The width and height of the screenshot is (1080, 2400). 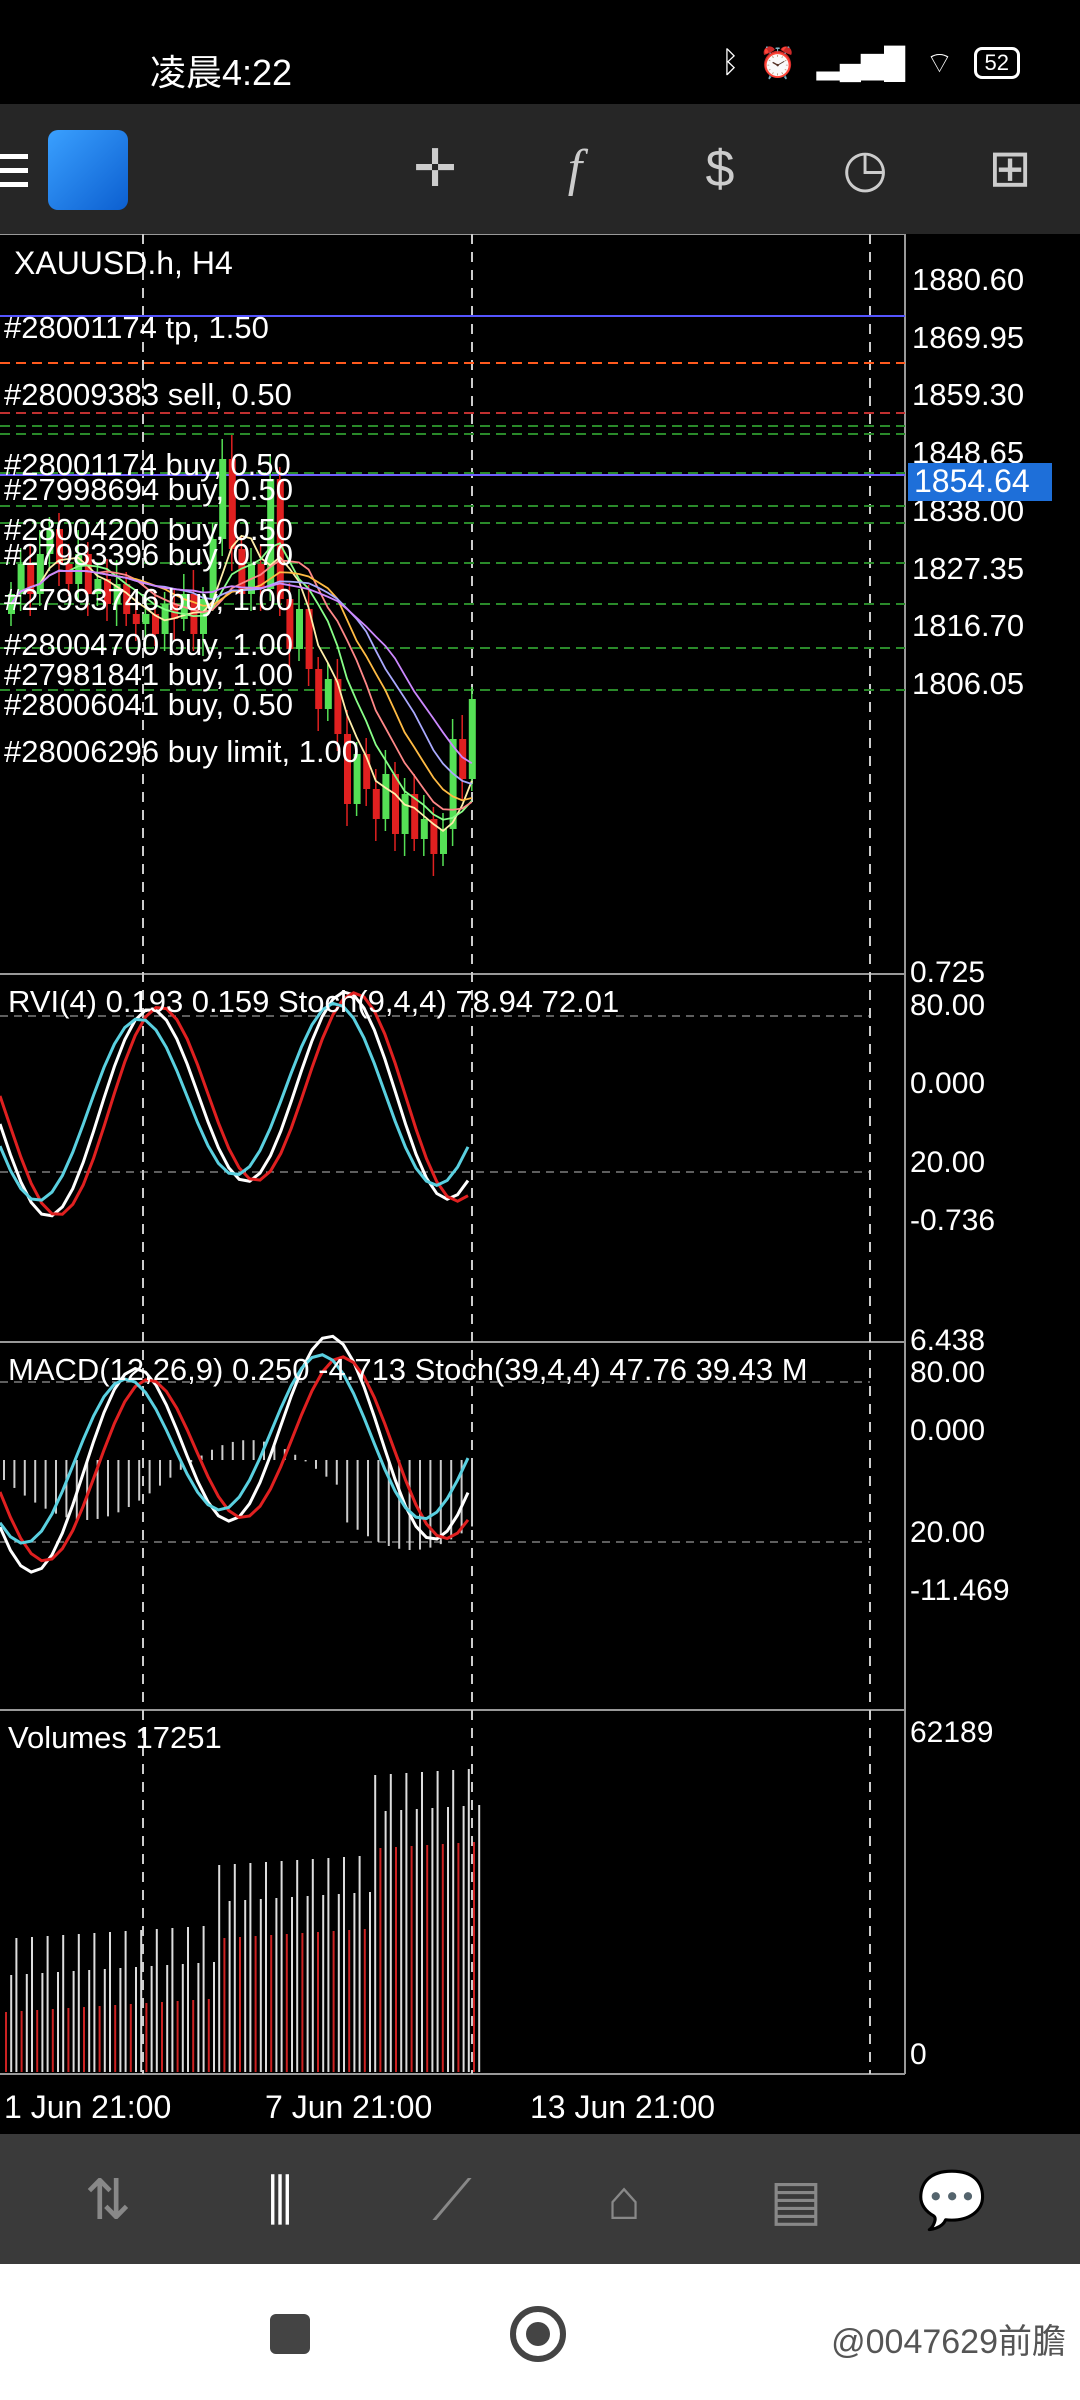 What do you see at coordinates (947, 1430) in the screenshot?
I see `macd-tick: 0.000` at bounding box center [947, 1430].